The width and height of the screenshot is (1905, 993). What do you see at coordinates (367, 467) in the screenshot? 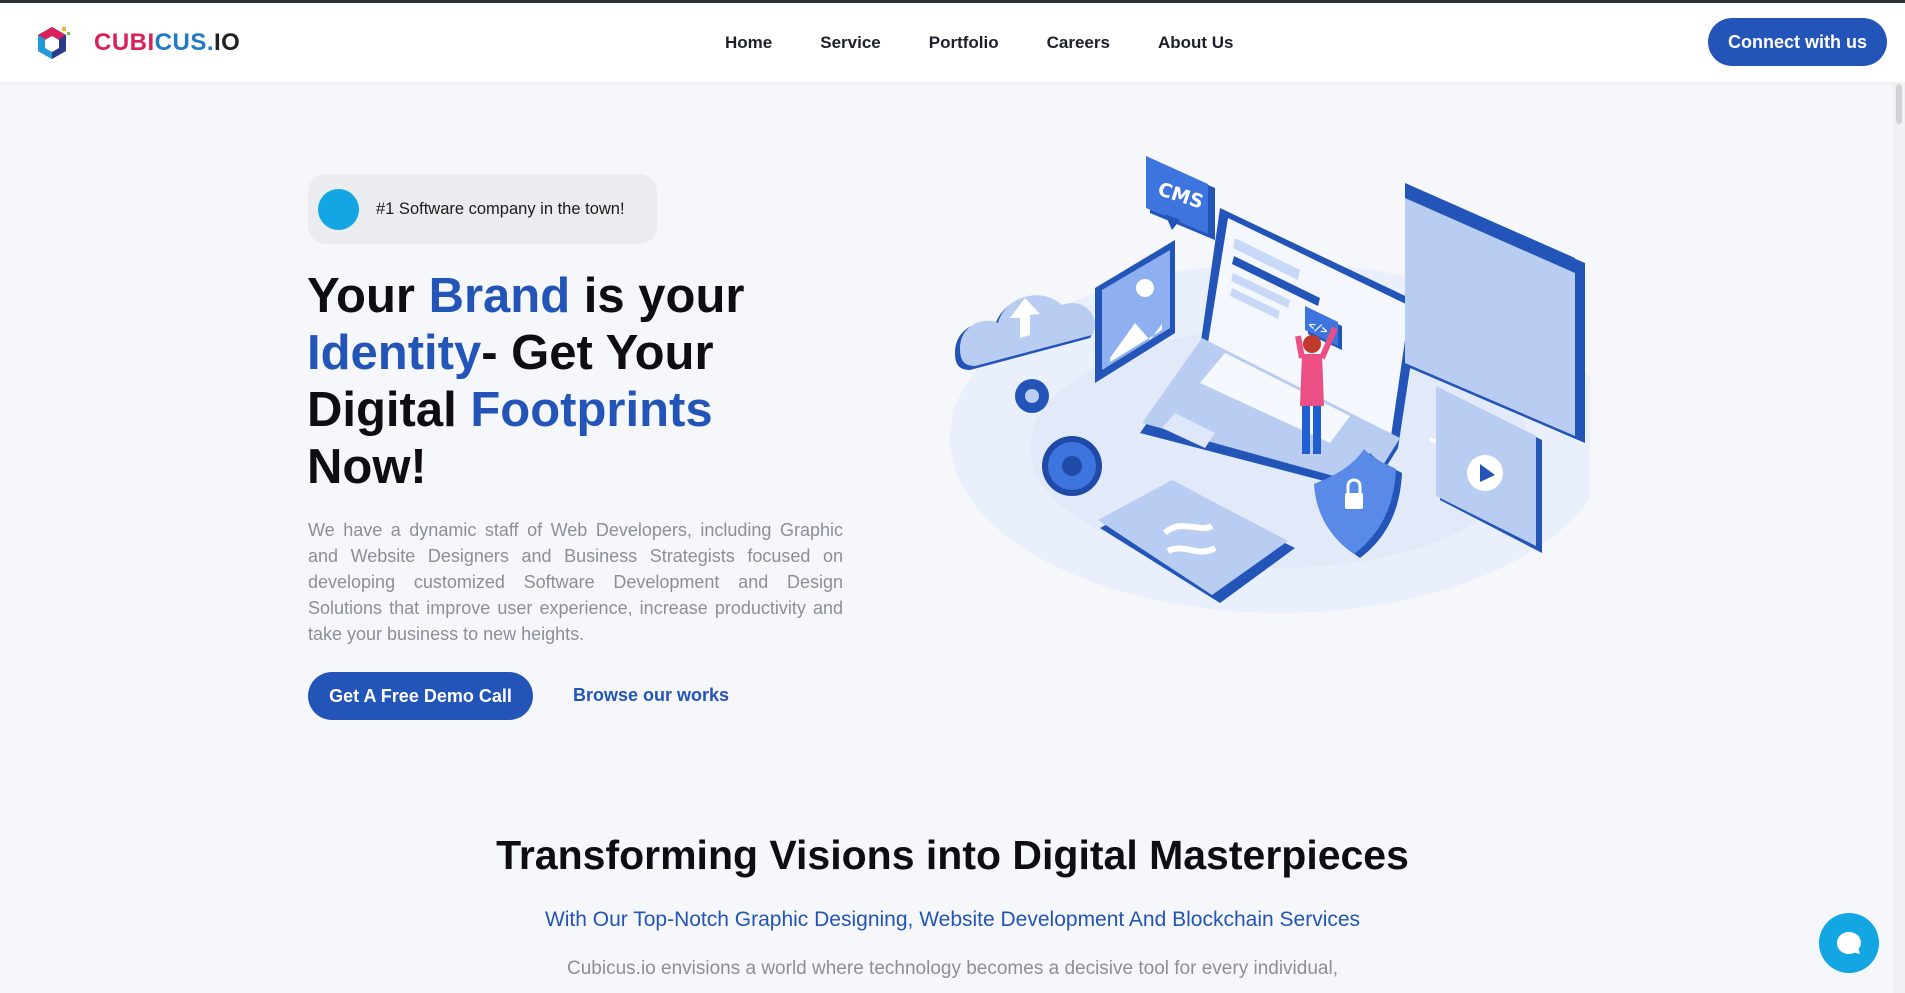
I see `hero-title-part: Now!` at bounding box center [367, 467].